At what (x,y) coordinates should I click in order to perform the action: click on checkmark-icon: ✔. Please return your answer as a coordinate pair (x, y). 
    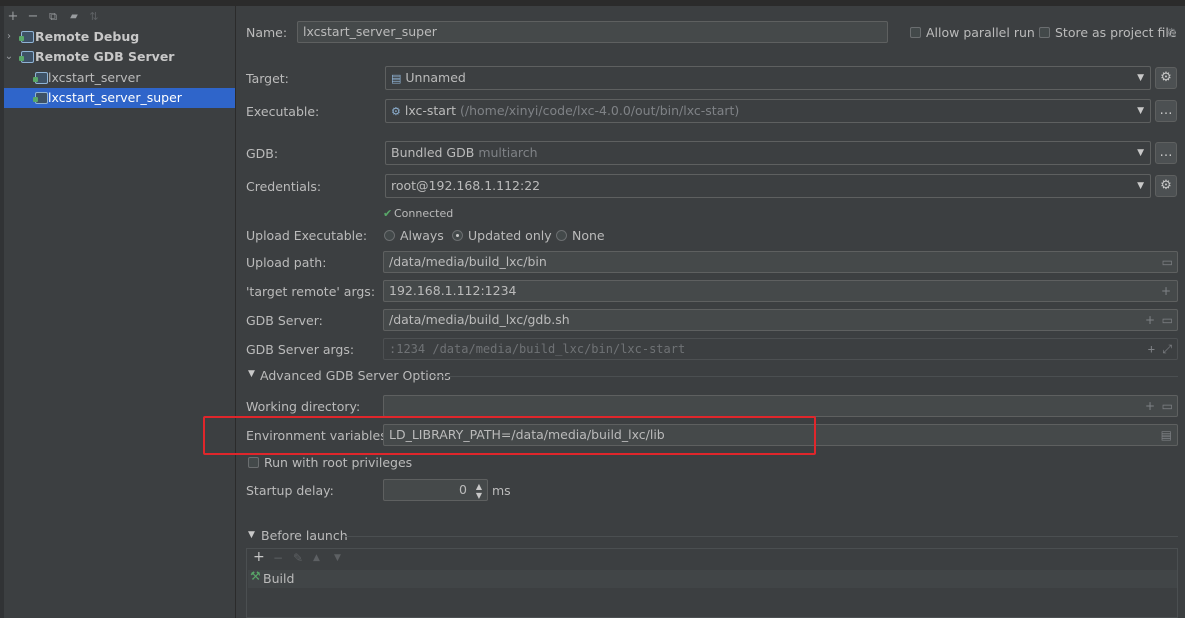
    Looking at the image, I should click on (388, 213).